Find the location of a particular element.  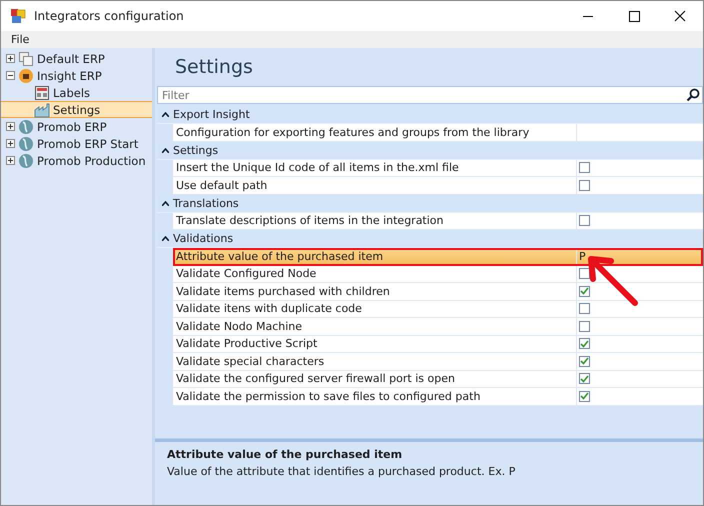

box-icon is located at coordinates (26, 76).